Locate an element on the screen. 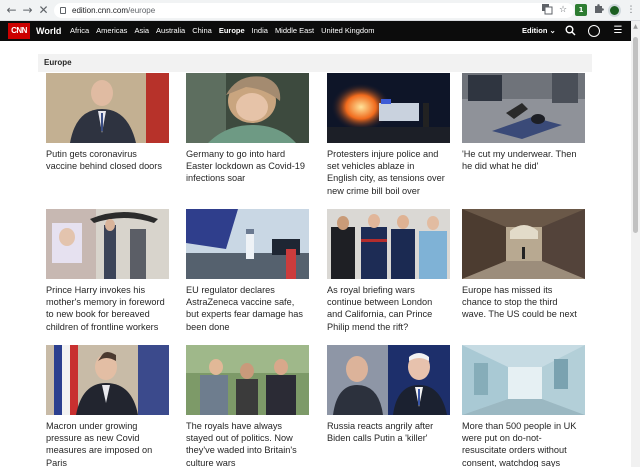 The width and height of the screenshot is (640, 467). translate-icon is located at coordinates (547, 10).